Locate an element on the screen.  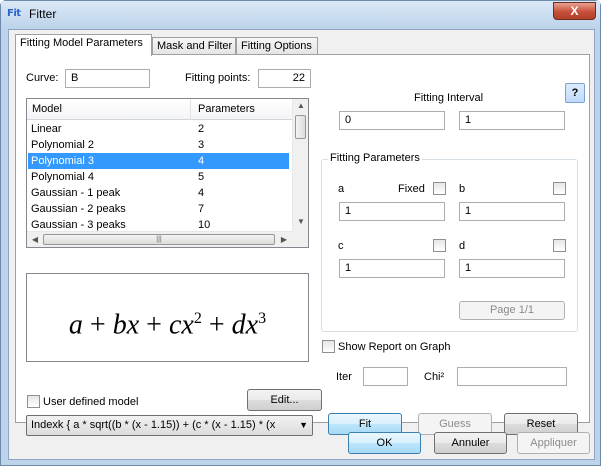
fixed-a-checkbox is located at coordinates (439, 188).